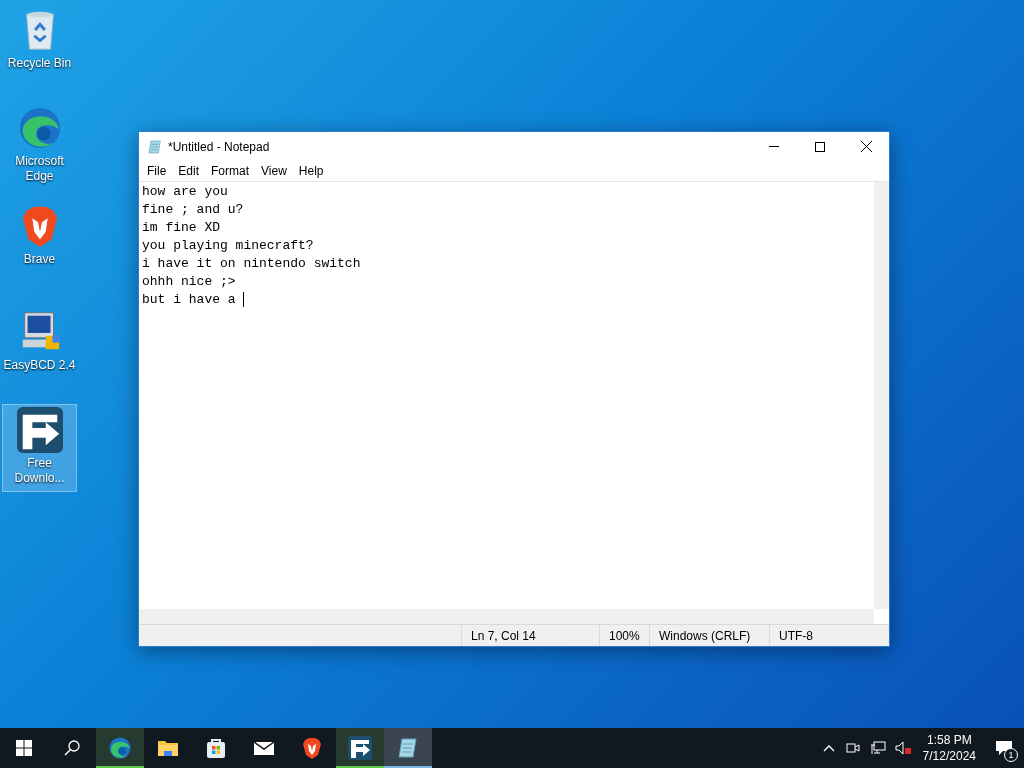  What do you see at coordinates (24, 748) in the screenshot?
I see `windows-logo-icon` at bounding box center [24, 748].